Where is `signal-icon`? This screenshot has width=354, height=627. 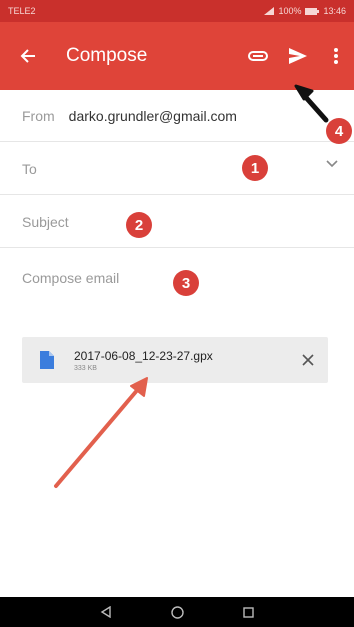
signal-icon is located at coordinates (269, 11).